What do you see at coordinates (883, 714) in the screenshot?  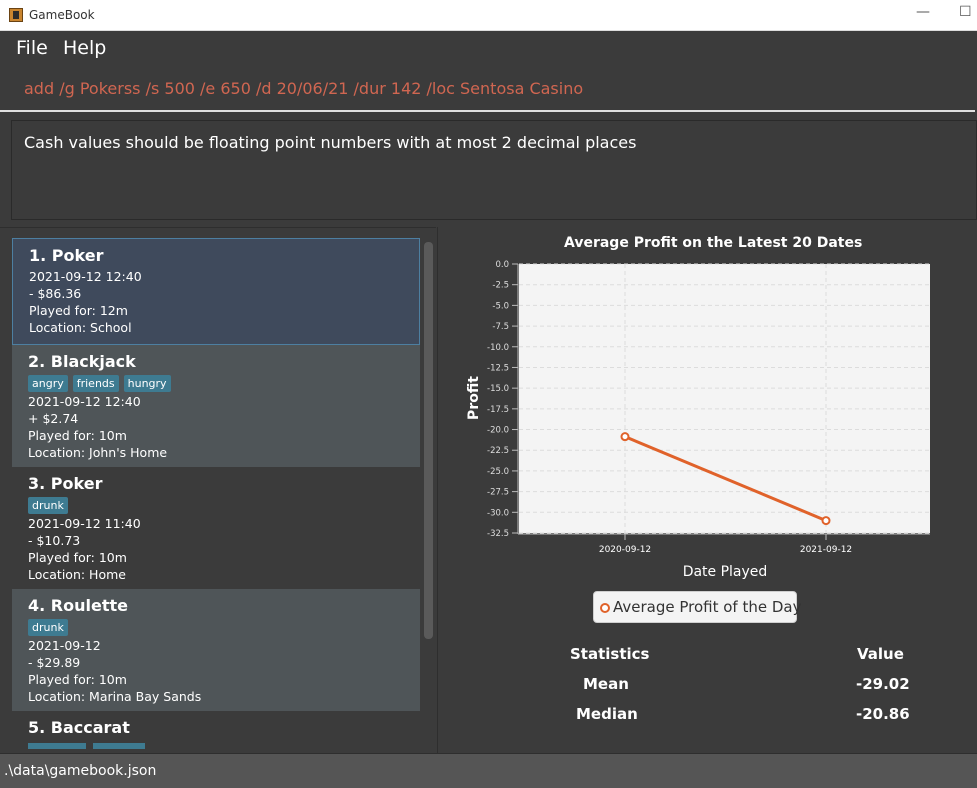 I see `stats-row-value: -20.86` at bounding box center [883, 714].